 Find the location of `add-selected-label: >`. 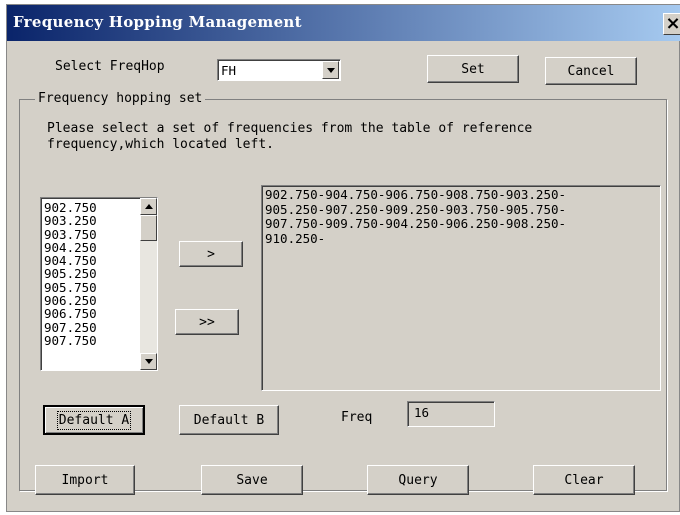

add-selected-label: > is located at coordinates (211, 254).